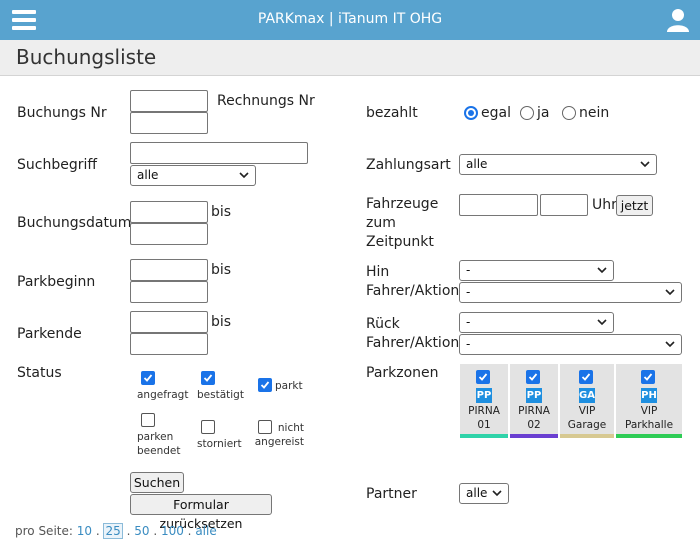  What do you see at coordinates (468, 322) in the screenshot?
I see `rueck-fahrer-select-value: -` at bounding box center [468, 322].